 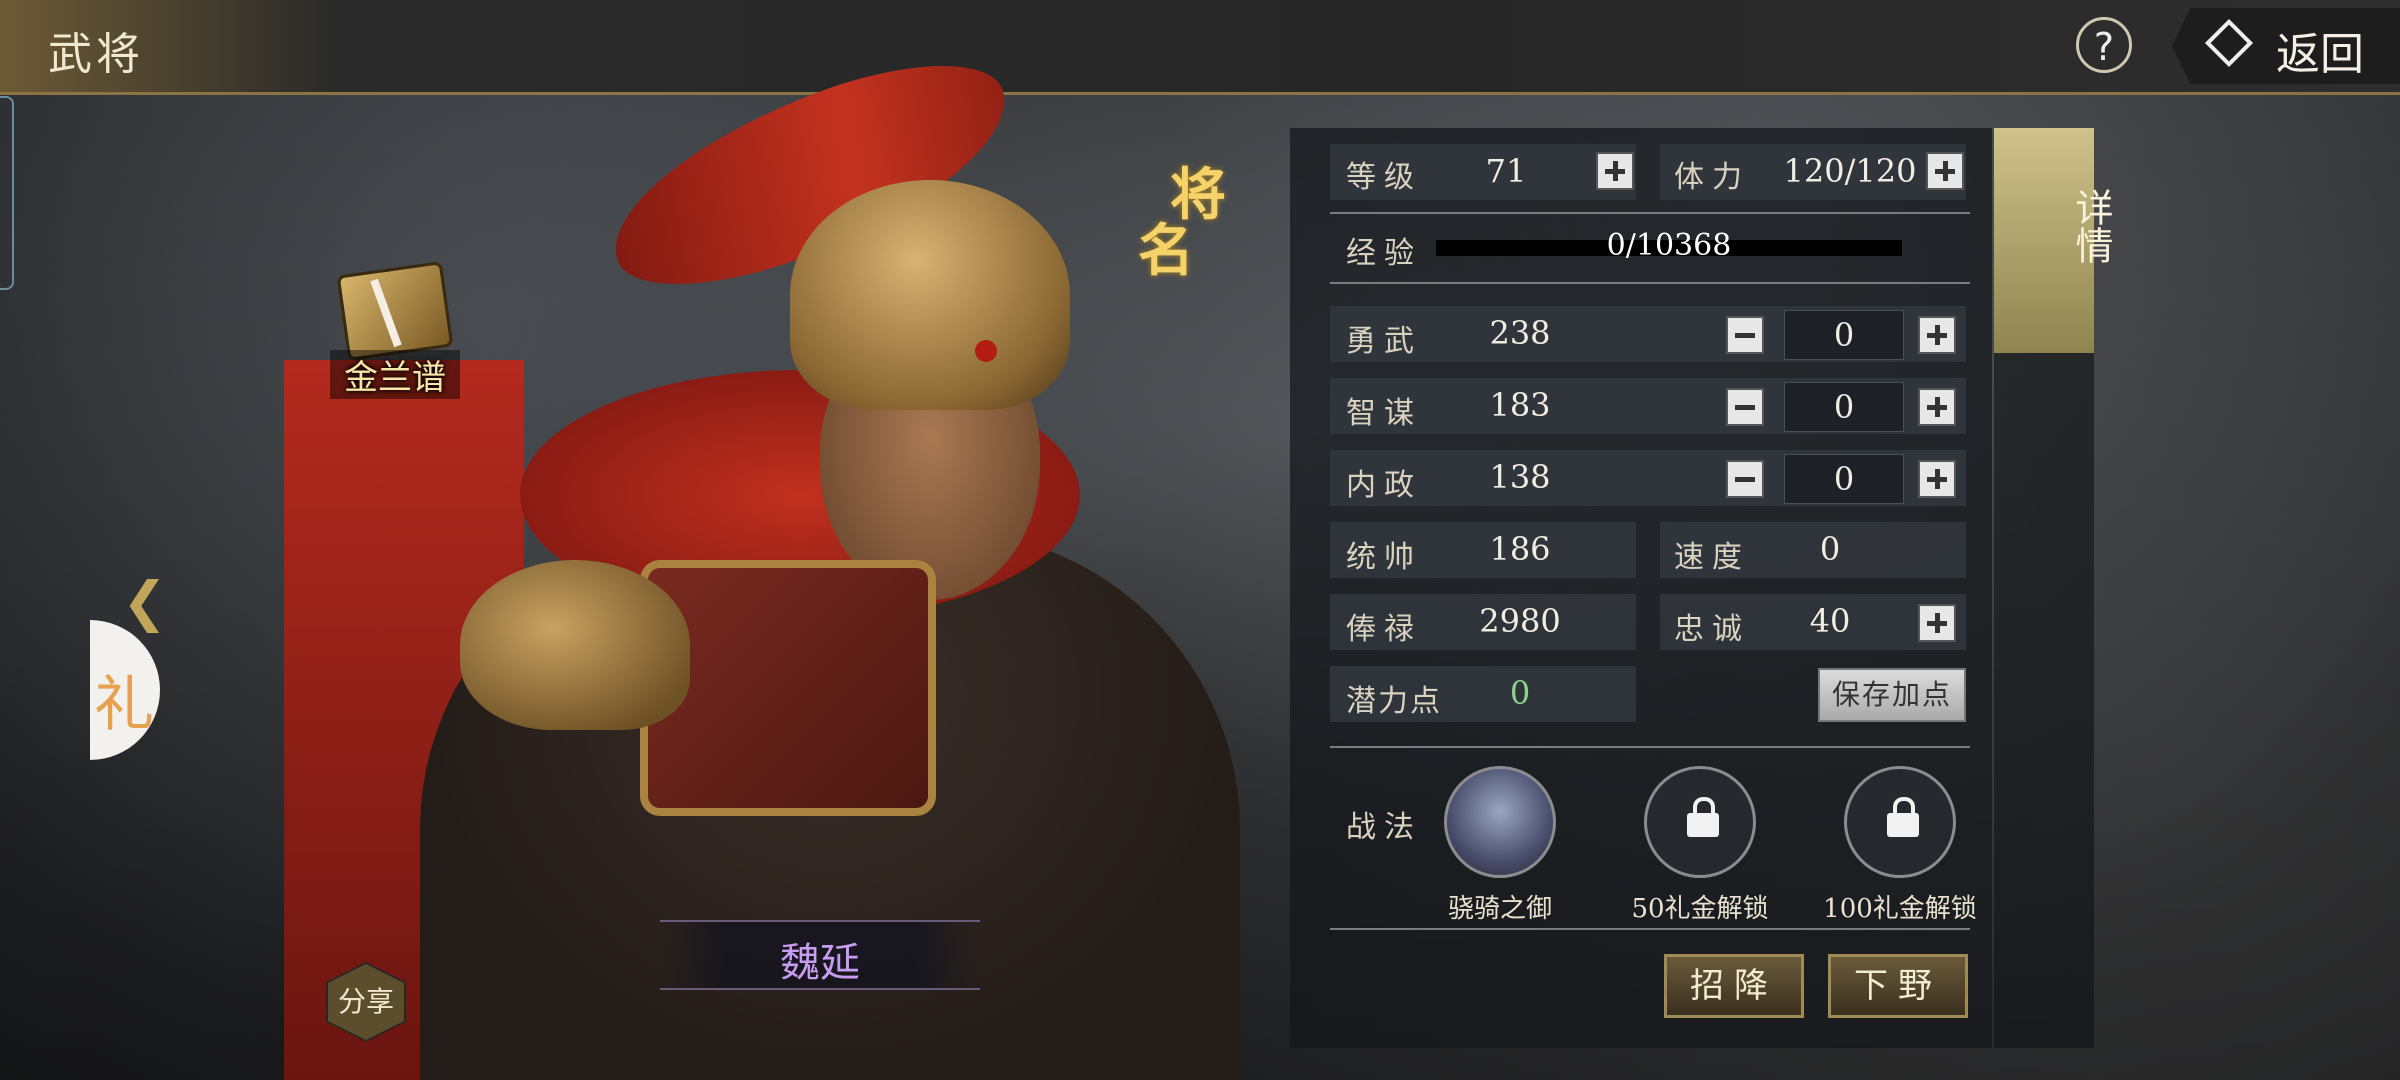 What do you see at coordinates (395, 374) in the screenshot?
I see `jinlan-label: 金兰谱` at bounding box center [395, 374].